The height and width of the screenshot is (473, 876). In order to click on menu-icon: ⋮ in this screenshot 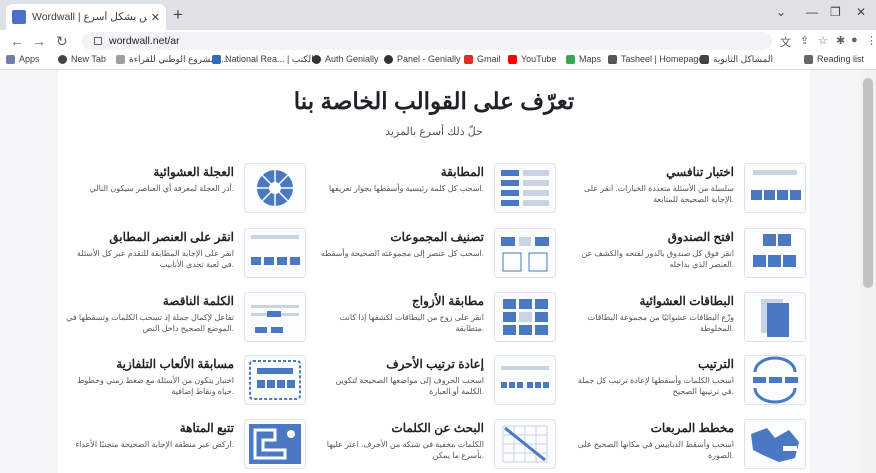, I will do `click(871, 40)`.